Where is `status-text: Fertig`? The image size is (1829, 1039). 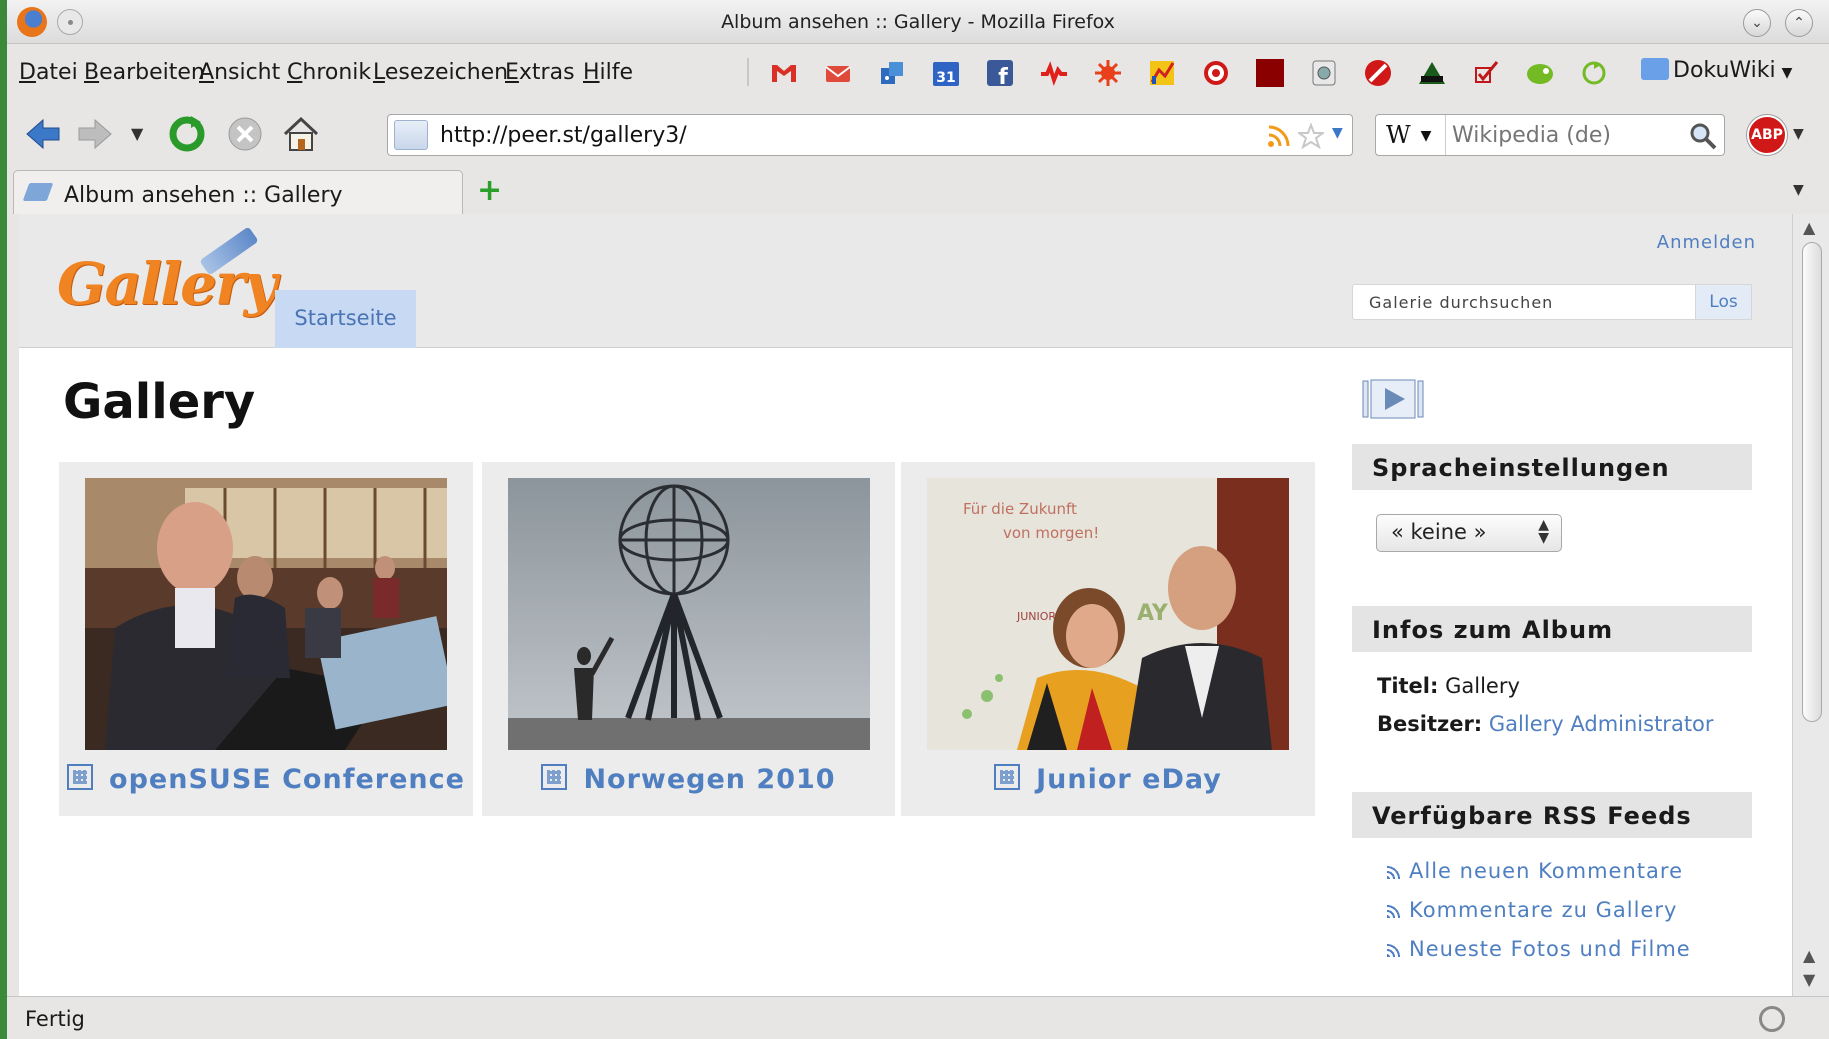 status-text: Fertig is located at coordinates (55, 1019).